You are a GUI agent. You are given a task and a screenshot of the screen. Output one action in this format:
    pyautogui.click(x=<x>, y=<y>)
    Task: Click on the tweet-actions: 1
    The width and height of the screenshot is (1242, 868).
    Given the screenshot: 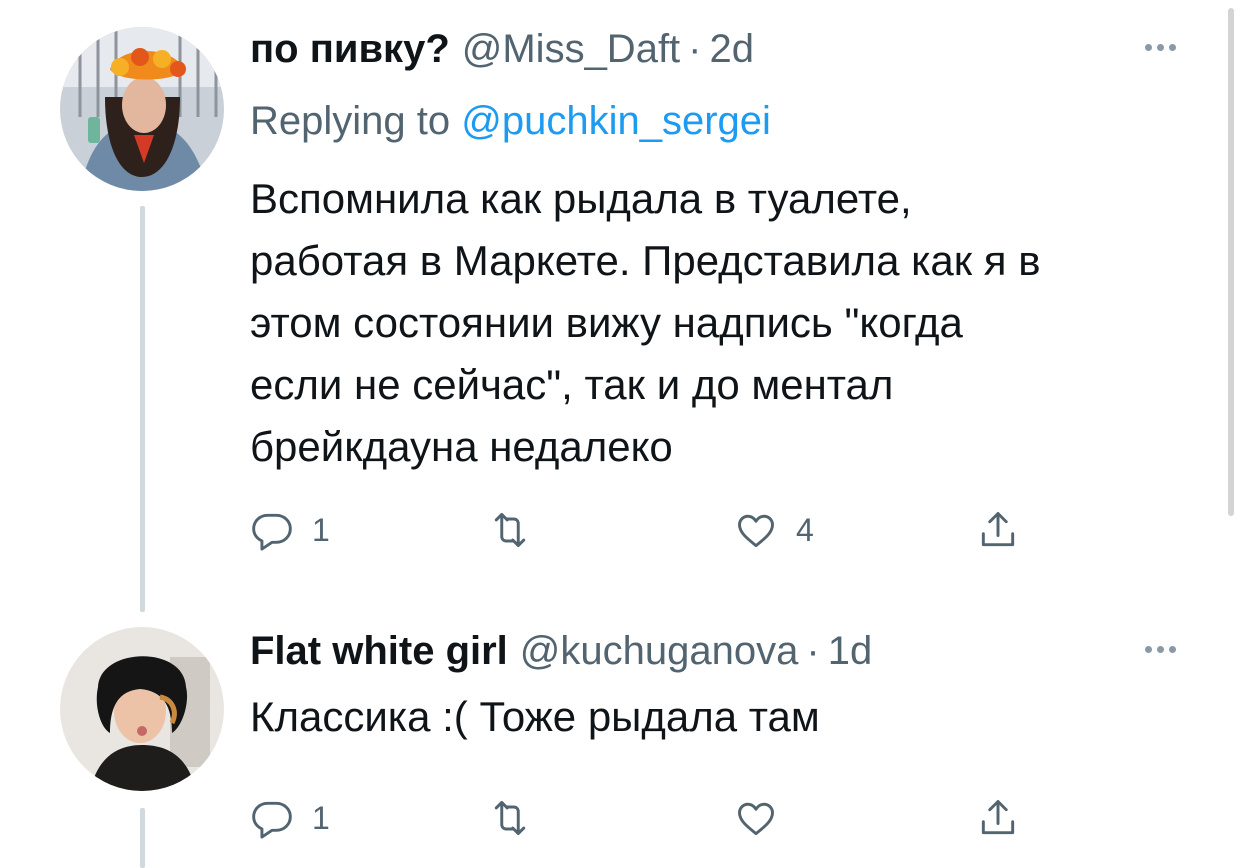 What is the action you would take?
    pyautogui.click(x=726, y=824)
    